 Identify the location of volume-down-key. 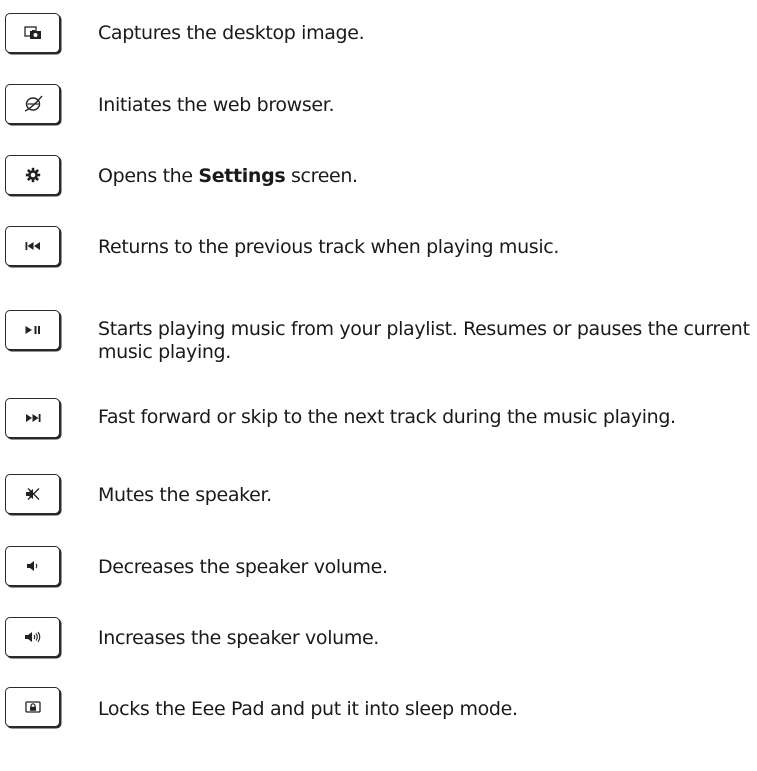
(32, 566).